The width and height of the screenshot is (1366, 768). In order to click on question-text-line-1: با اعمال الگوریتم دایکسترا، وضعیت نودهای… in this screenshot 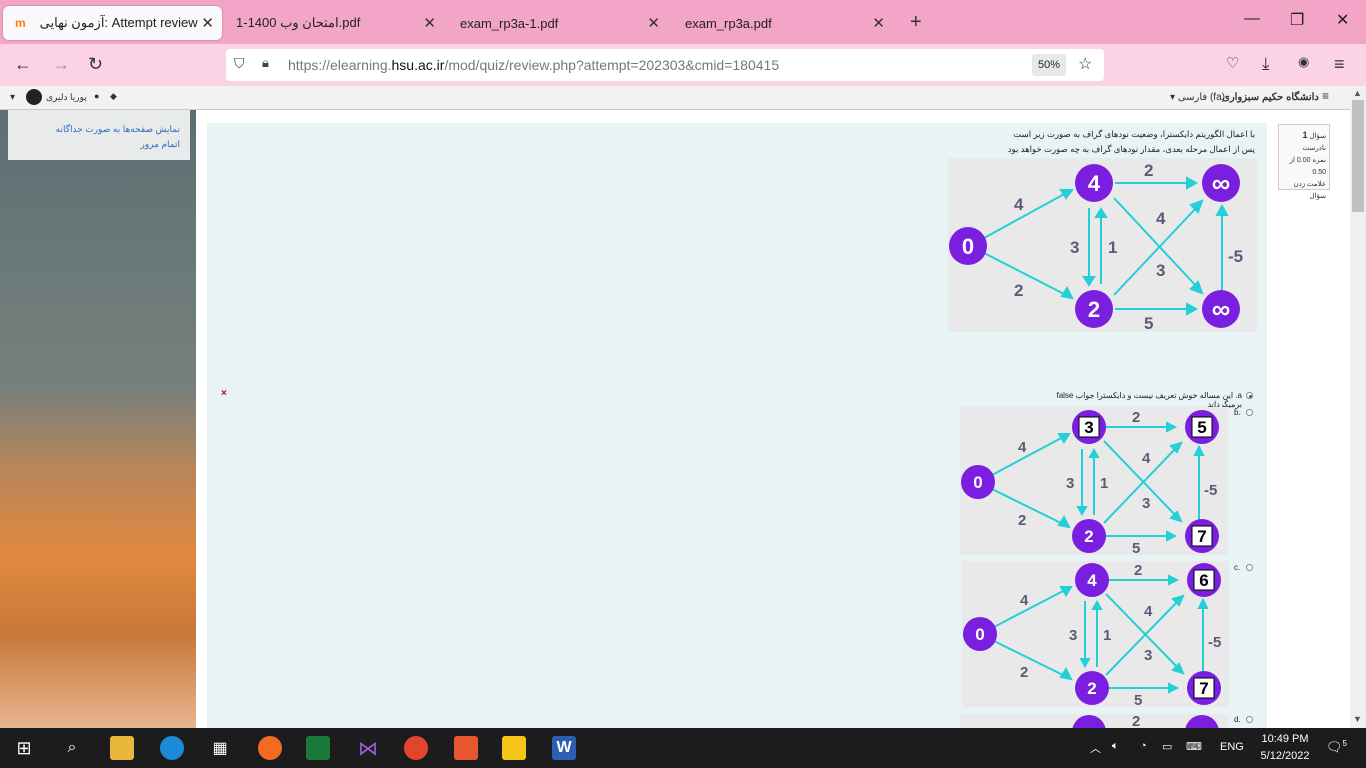, I will do `click(1134, 134)`.